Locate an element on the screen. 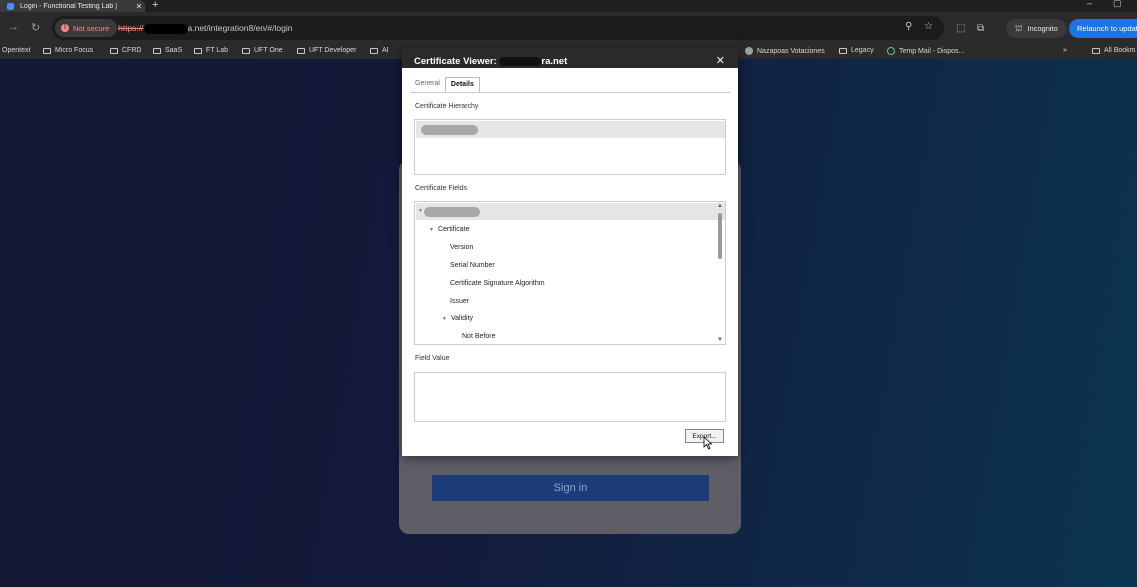 The image size is (1137, 587). bookmark-label: AI is located at coordinates (385, 50).